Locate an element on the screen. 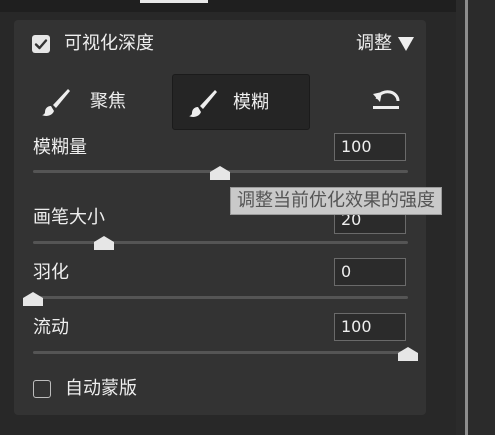  flow-input: 100 is located at coordinates (370, 327).